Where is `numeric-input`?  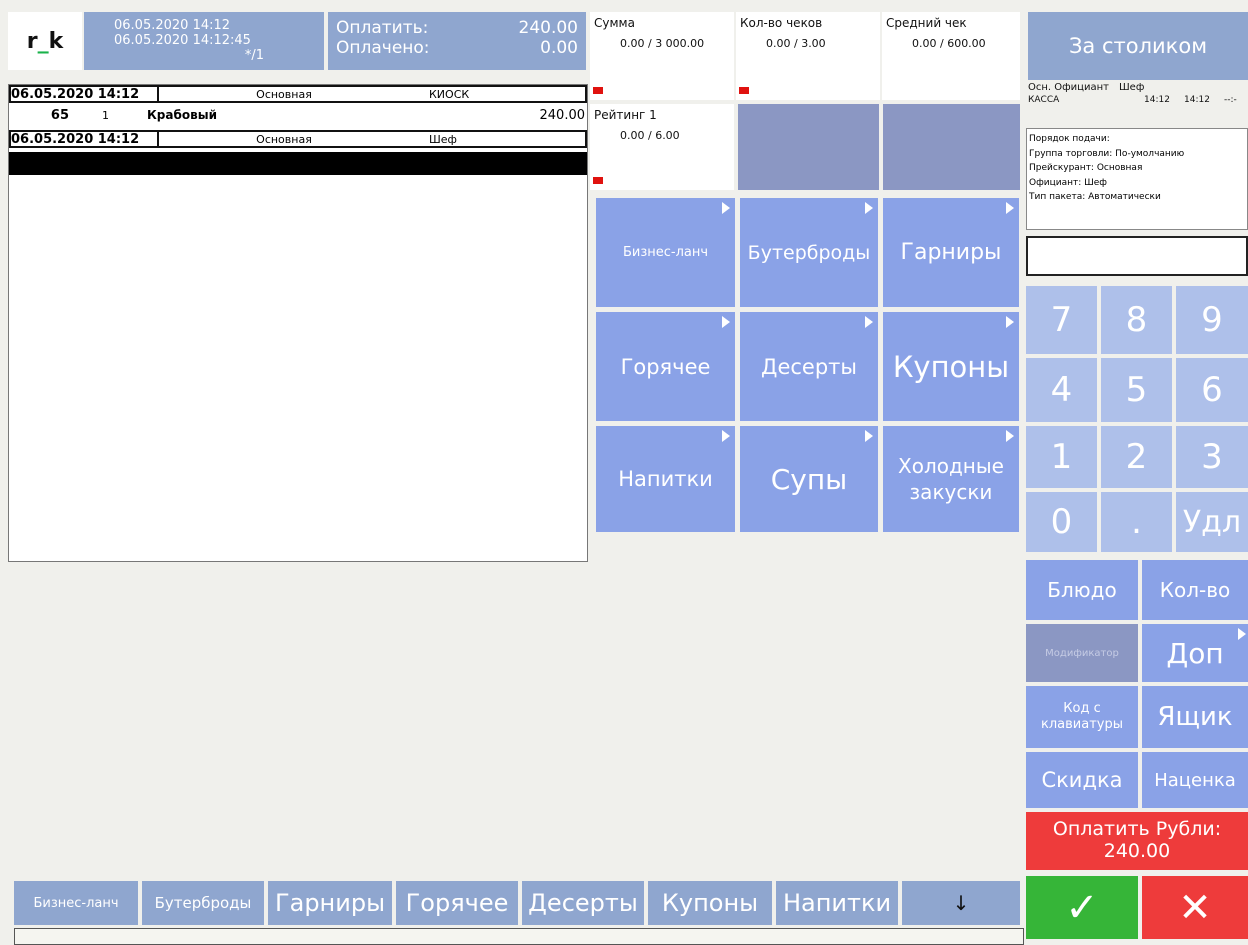 numeric-input is located at coordinates (1137, 256).